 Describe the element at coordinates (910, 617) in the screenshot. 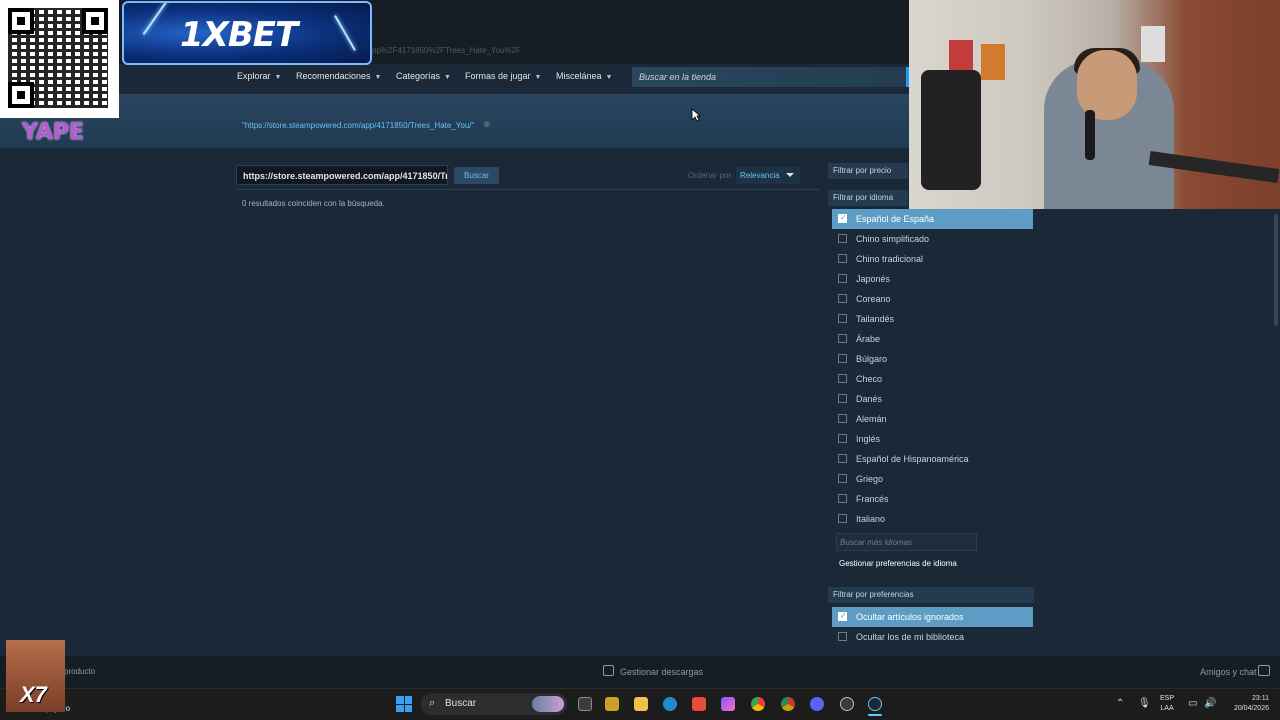

I see `preference-label: Ocultar artículos ignorados` at that location.